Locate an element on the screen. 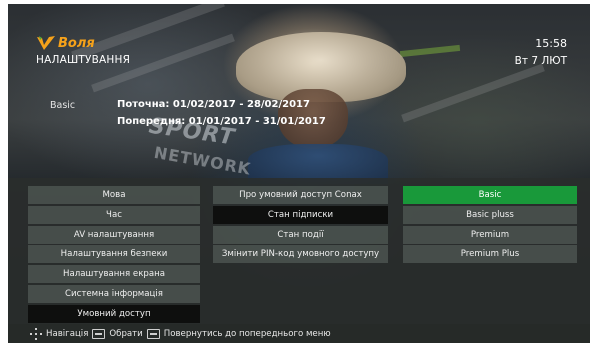  clock: 15:58 is located at coordinates (551, 43).